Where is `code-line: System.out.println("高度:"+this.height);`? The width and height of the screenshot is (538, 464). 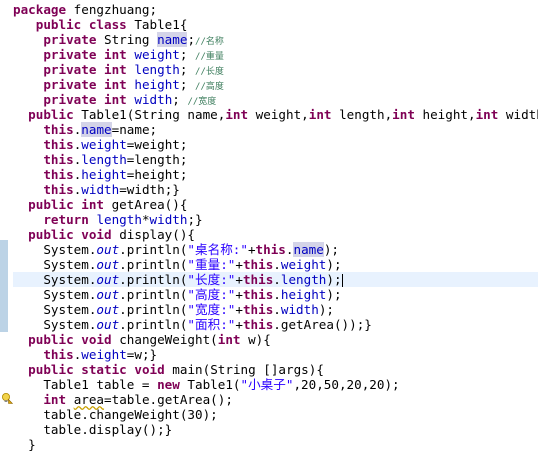 code-line: System.out.println("高度:"+this.height); is located at coordinates (275, 294).